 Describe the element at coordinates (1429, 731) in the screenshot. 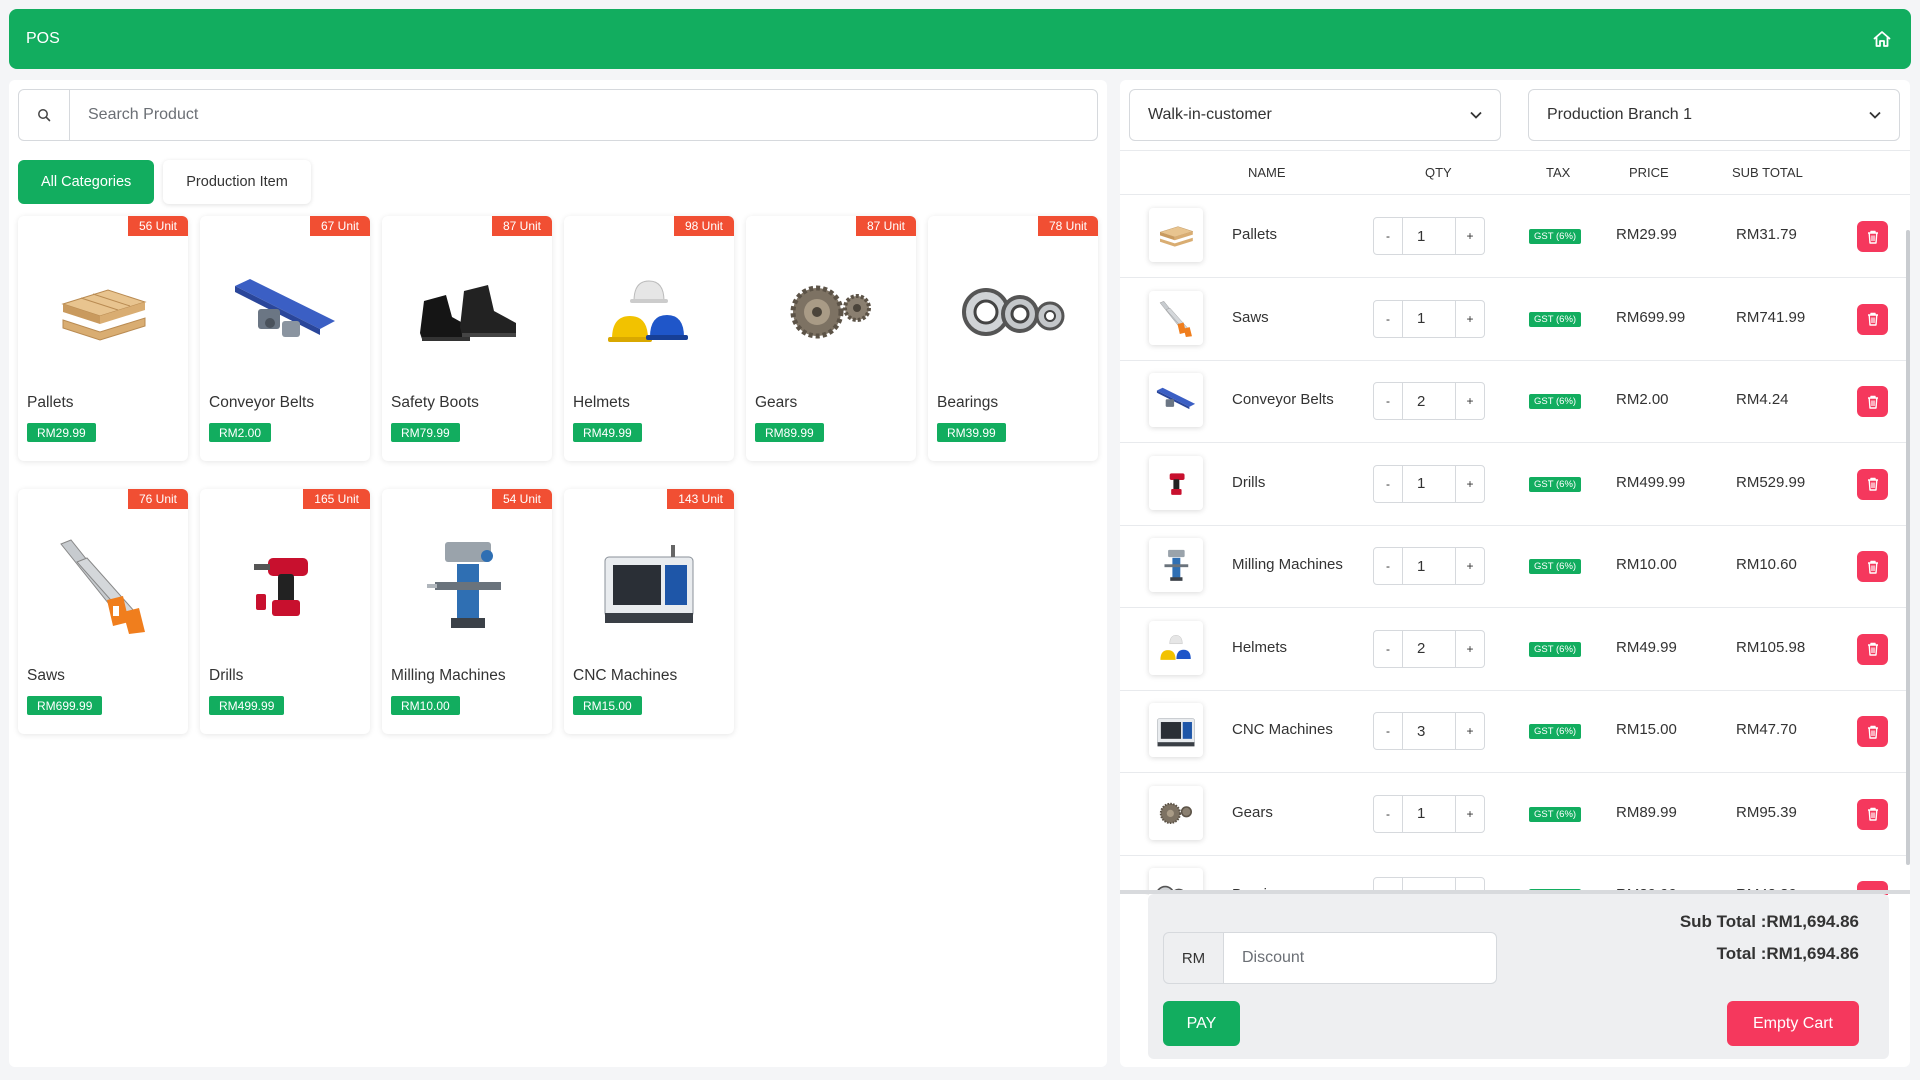

I see `quantity-input: 3` at that location.